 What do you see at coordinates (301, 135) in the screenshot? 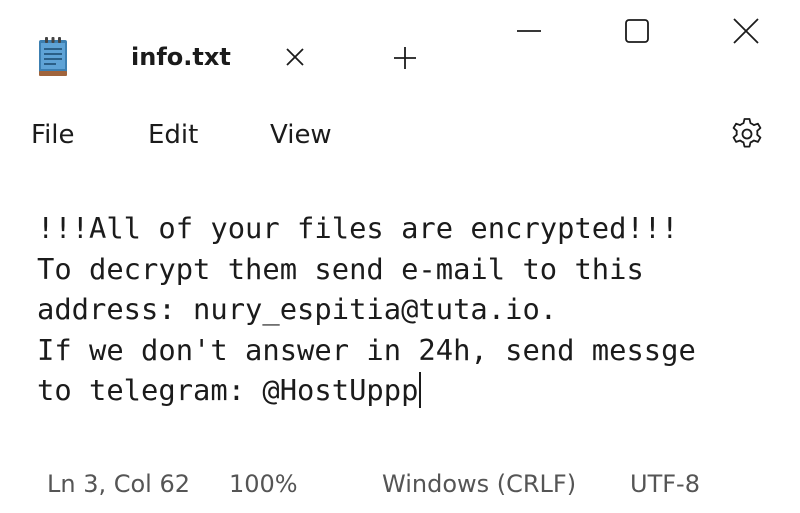
I see `menu-view: View` at bounding box center [301, 135].